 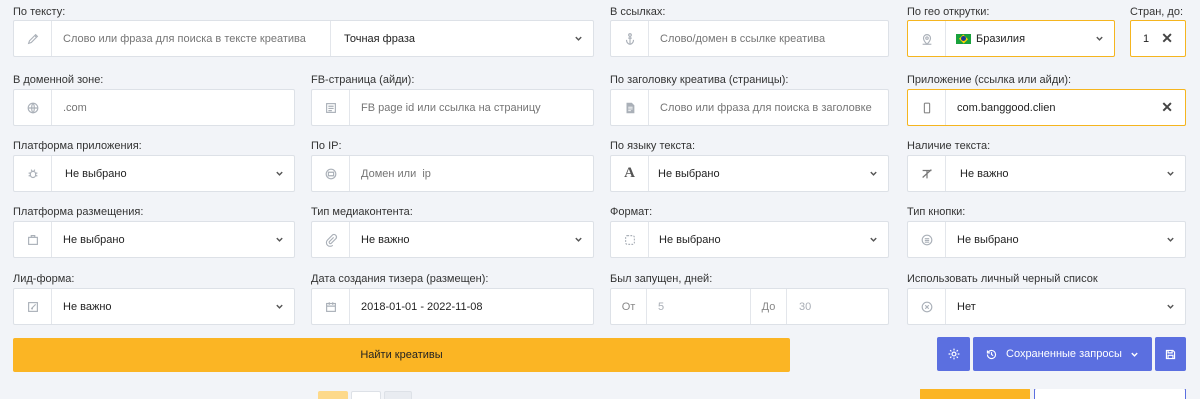 What do you see at coordinates (927, 306) in the screenshot?
I see `cancel-circle-icon` at bounding box center [927, 306].